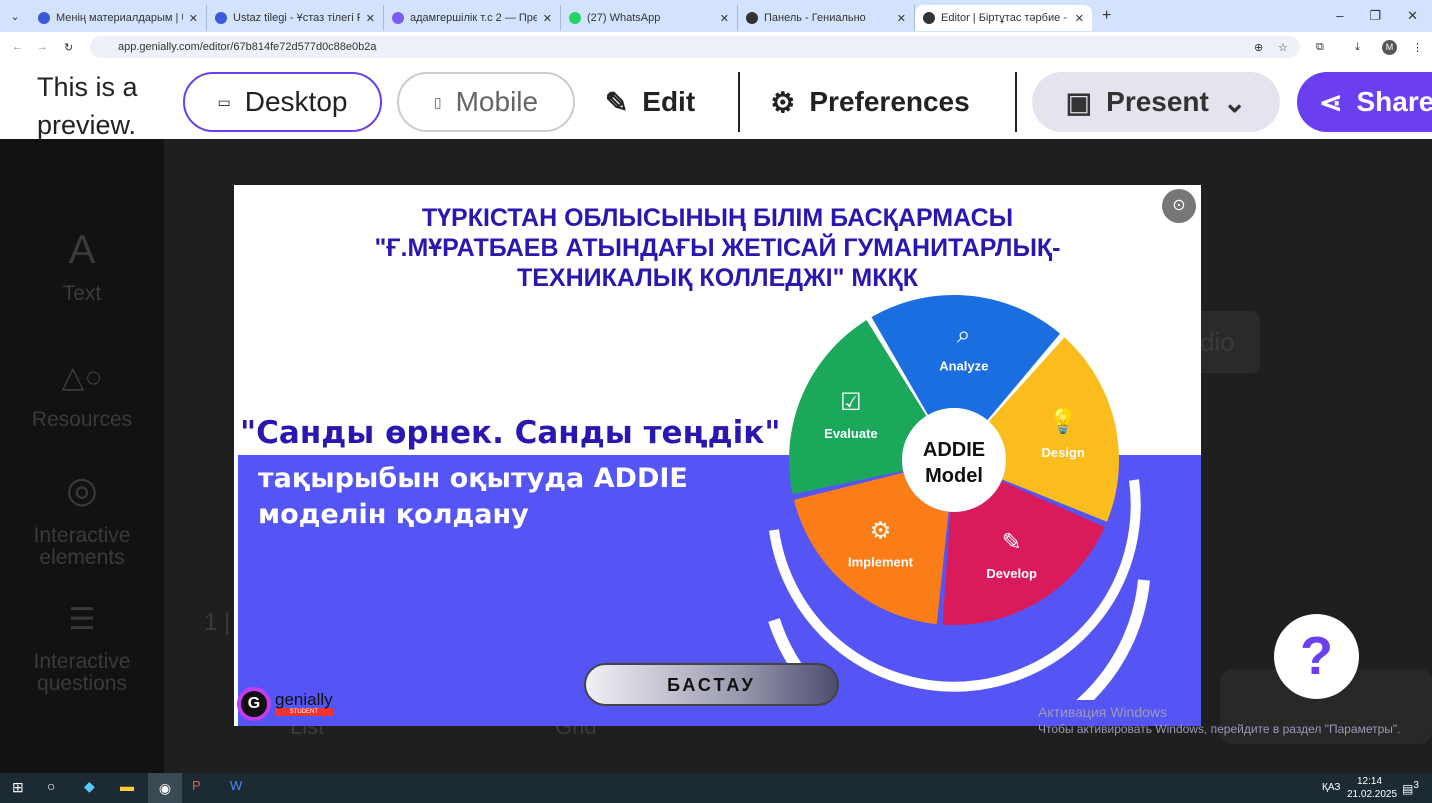  I want to click on chrome-icon: ◉, so click(165, 788).